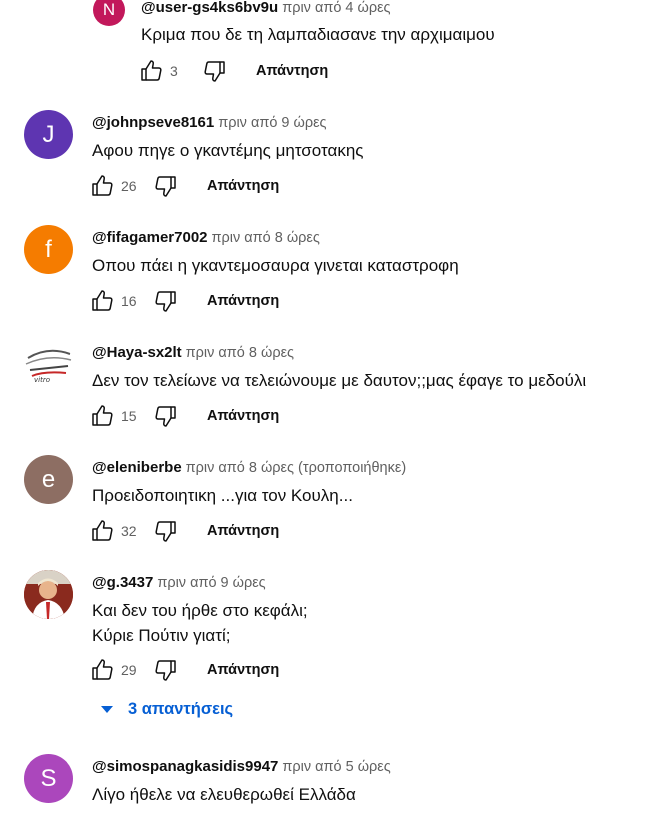  What do you see at coordinates (137, 467) in the screenshot?
I see `author-handle: @eleniberbe` at bounding box center [137, 467].